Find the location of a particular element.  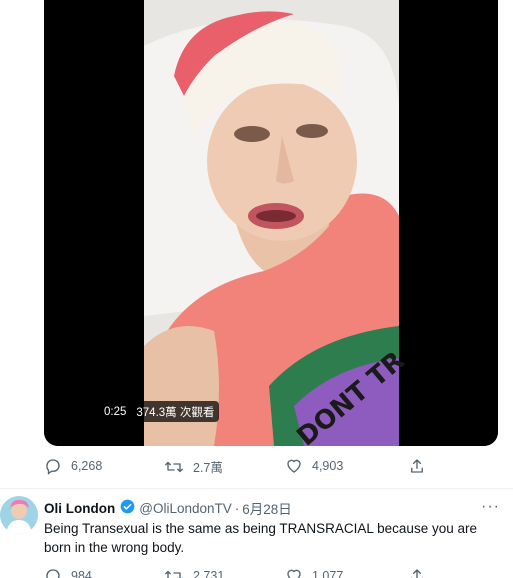

video-time: 0:25 is located at coordinates (115, 411).